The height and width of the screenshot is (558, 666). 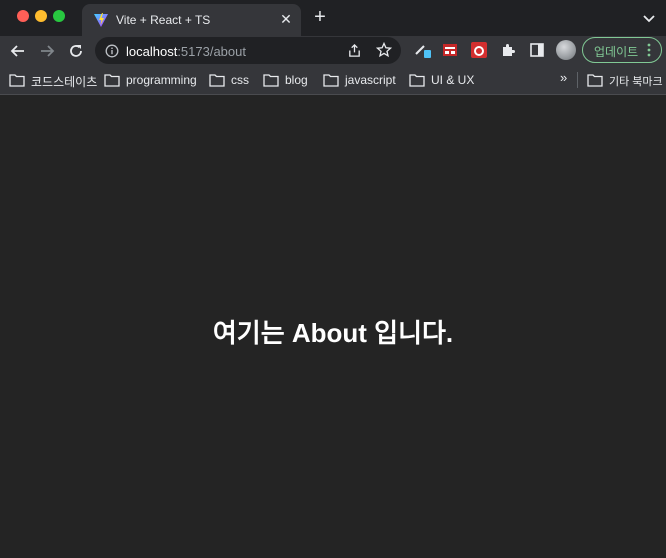 I want to click on url-path: :5173/about, so click(x=211, y=51).